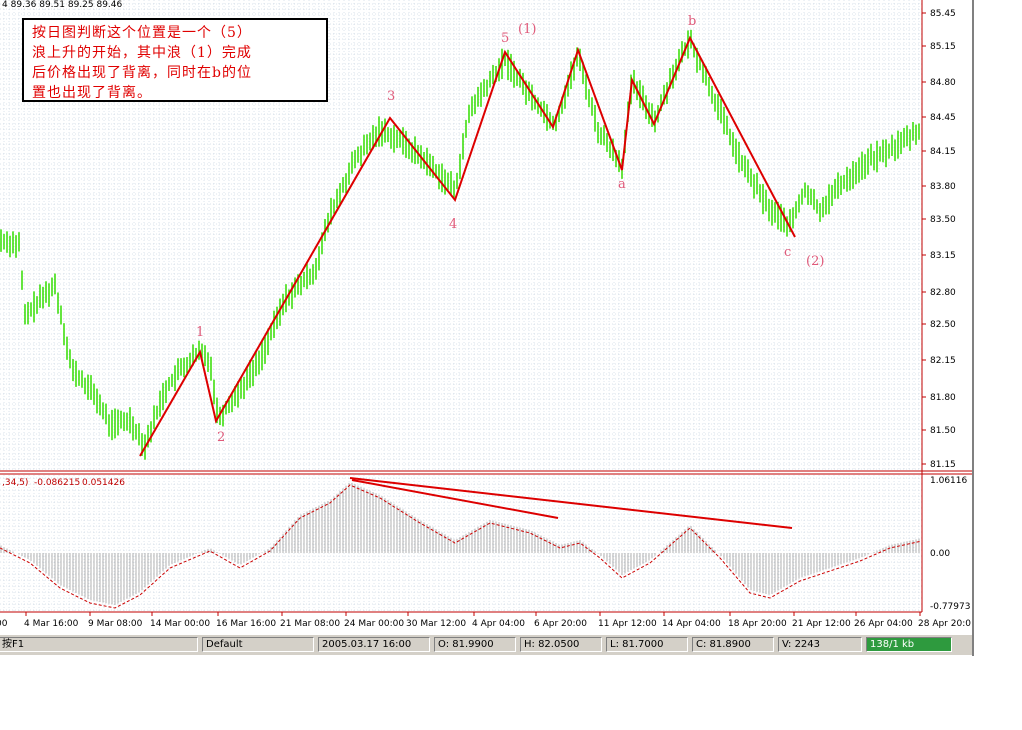  What do you see at coordinates (505, 38) in the screenshot?
I see `wave-label: 5` at bounding box center [505, 38].